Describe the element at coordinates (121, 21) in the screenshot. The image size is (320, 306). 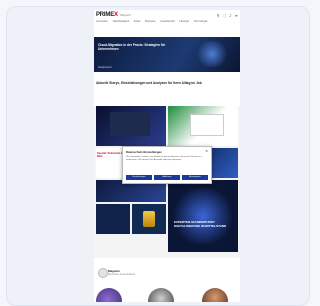
I see `nav-item-nachhaltigkeit: Nachhaltigkeit` at that location.